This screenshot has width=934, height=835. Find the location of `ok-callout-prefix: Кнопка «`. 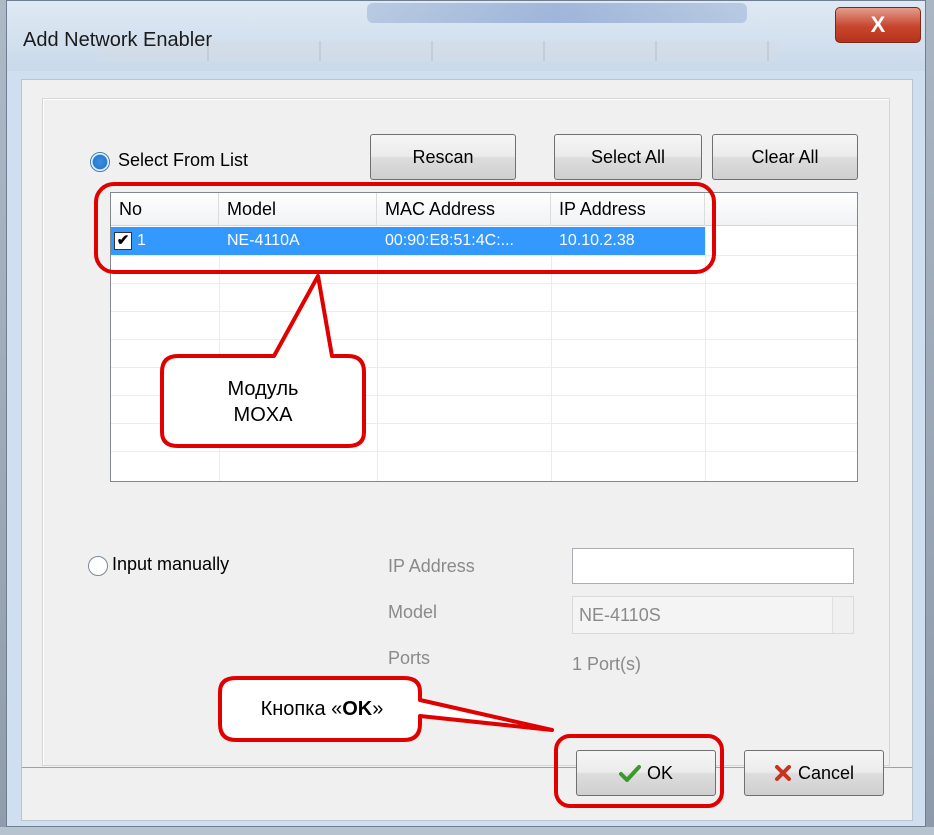

ok-callout-prefix: Кнопка « is located at coordinates (301, 709).